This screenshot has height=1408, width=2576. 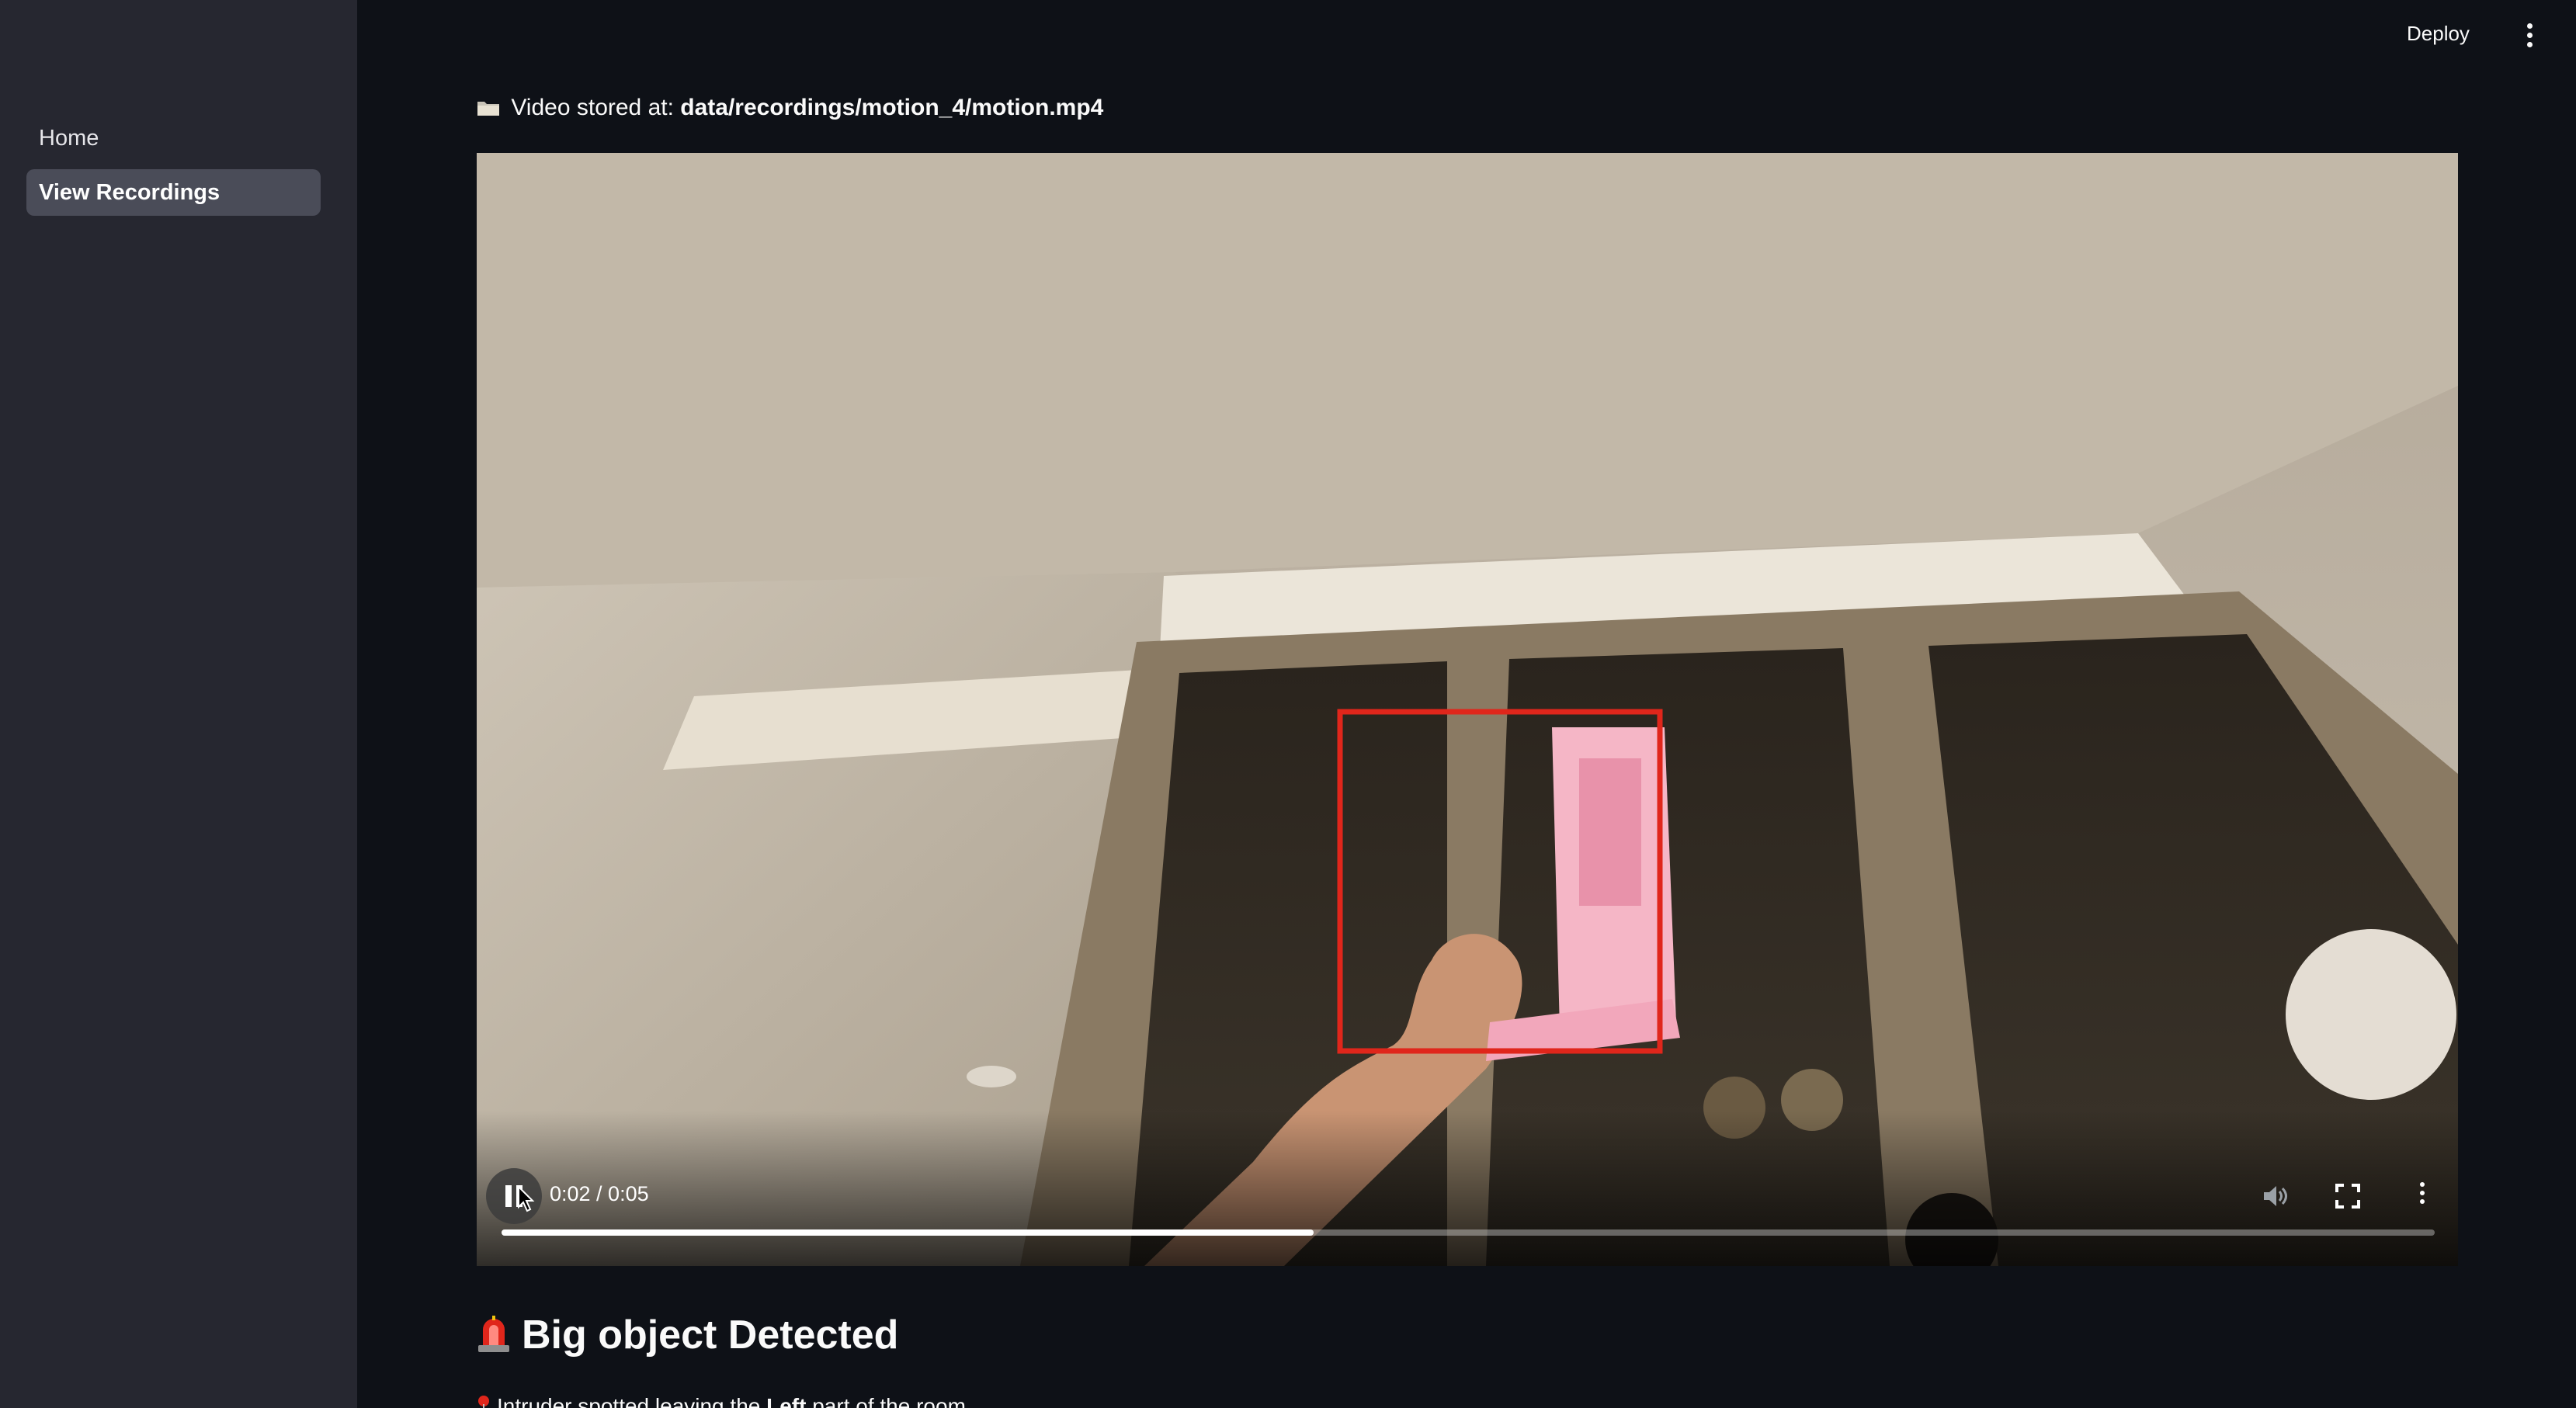 What do you see at coordinates (2422, 1197) in the screenshot?
I see `more-options-icon` at bounding box center [2422, 1197].